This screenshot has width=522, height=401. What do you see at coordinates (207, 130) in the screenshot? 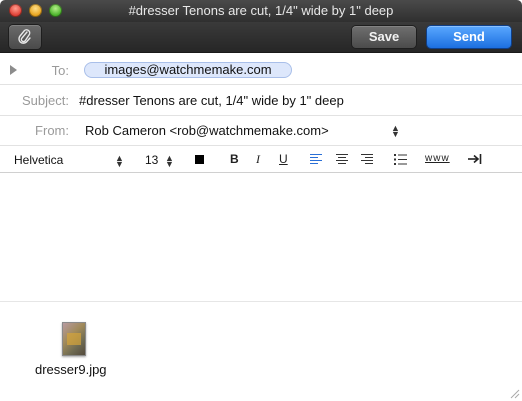
I see `from-select: Rob Cameron <rob@watchmemake.com>` at bounding box center [207, 130].